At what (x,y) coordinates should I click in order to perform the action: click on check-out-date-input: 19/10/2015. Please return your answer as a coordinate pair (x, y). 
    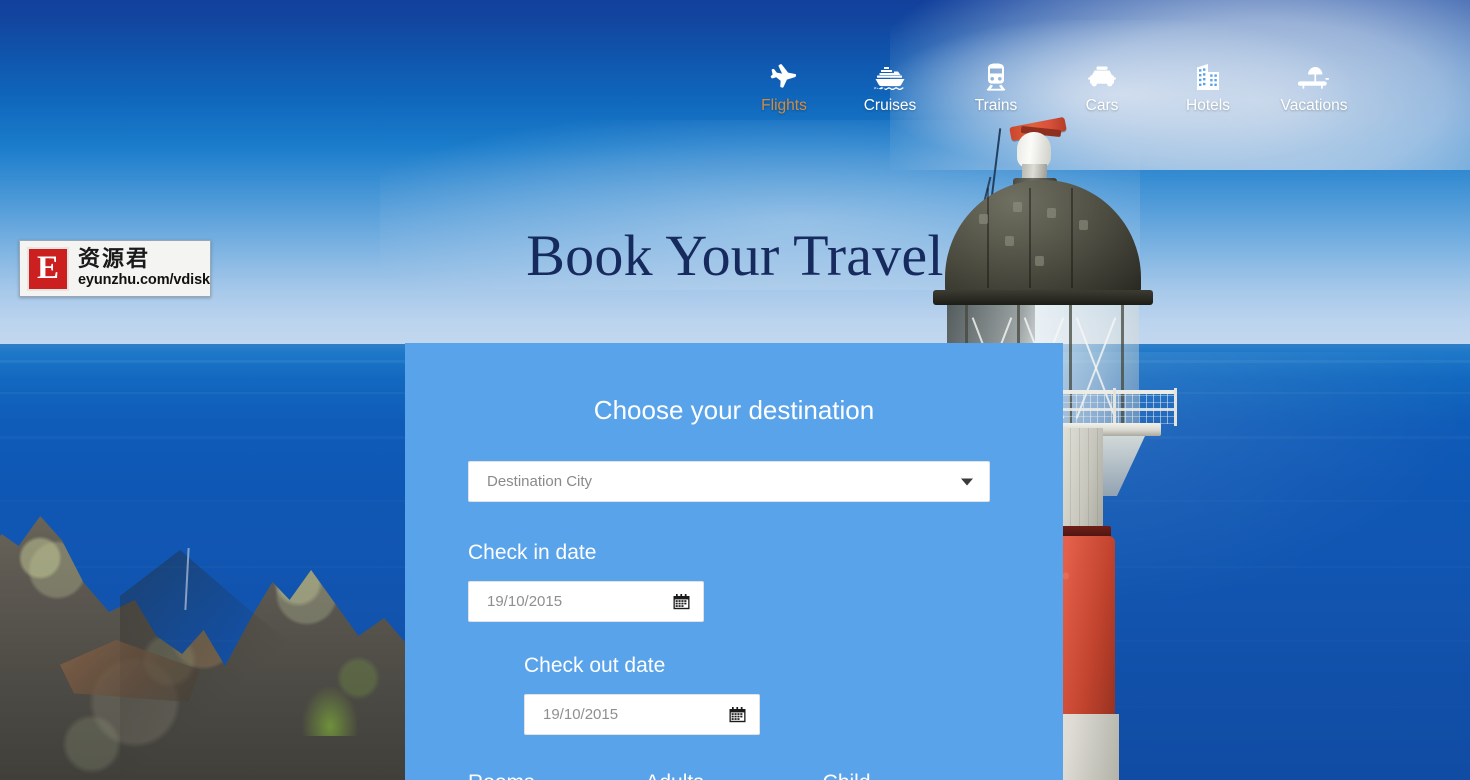
    Looking at the image, I should click on (642, 714).